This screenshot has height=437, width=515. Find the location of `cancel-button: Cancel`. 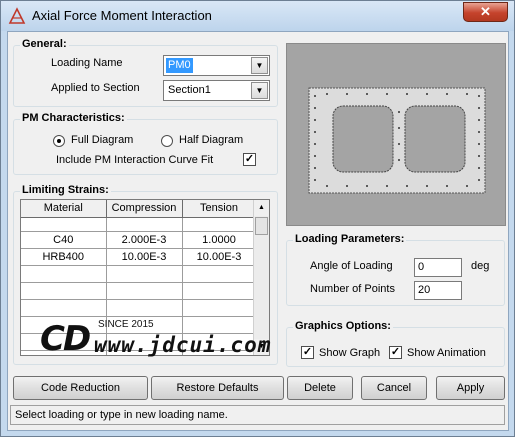

cancel-button: Cancel is located at coordinates (394, 388).